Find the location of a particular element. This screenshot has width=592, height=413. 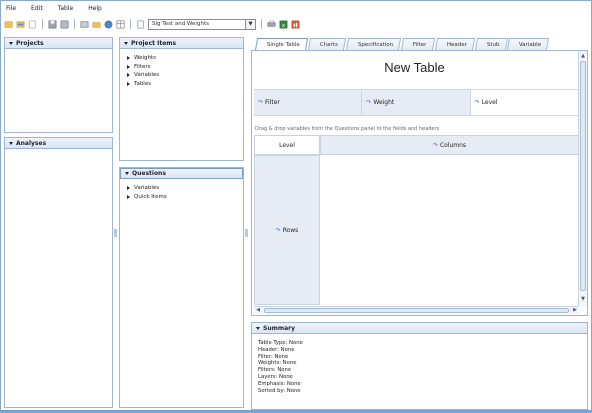

summary-line: Weights: None is located at coordinates (277, 363).